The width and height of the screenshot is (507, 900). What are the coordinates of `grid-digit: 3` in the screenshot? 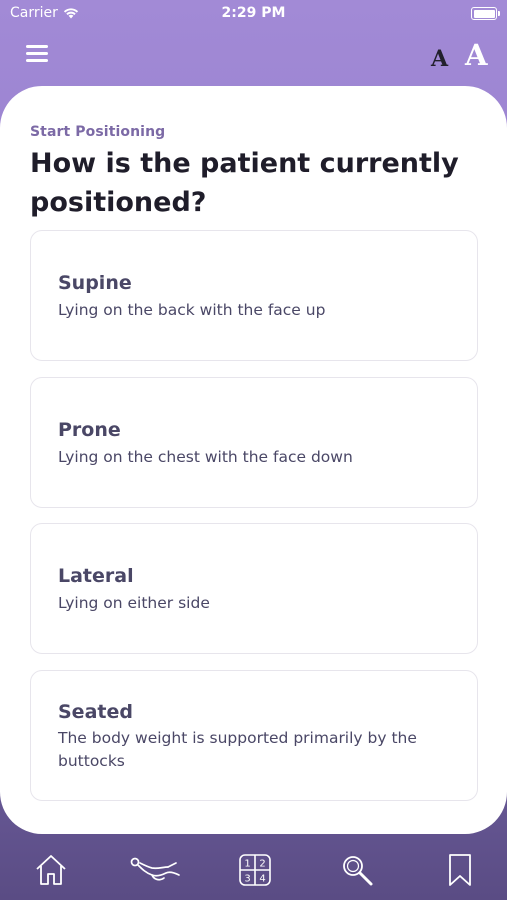 It's located at (247, 879).